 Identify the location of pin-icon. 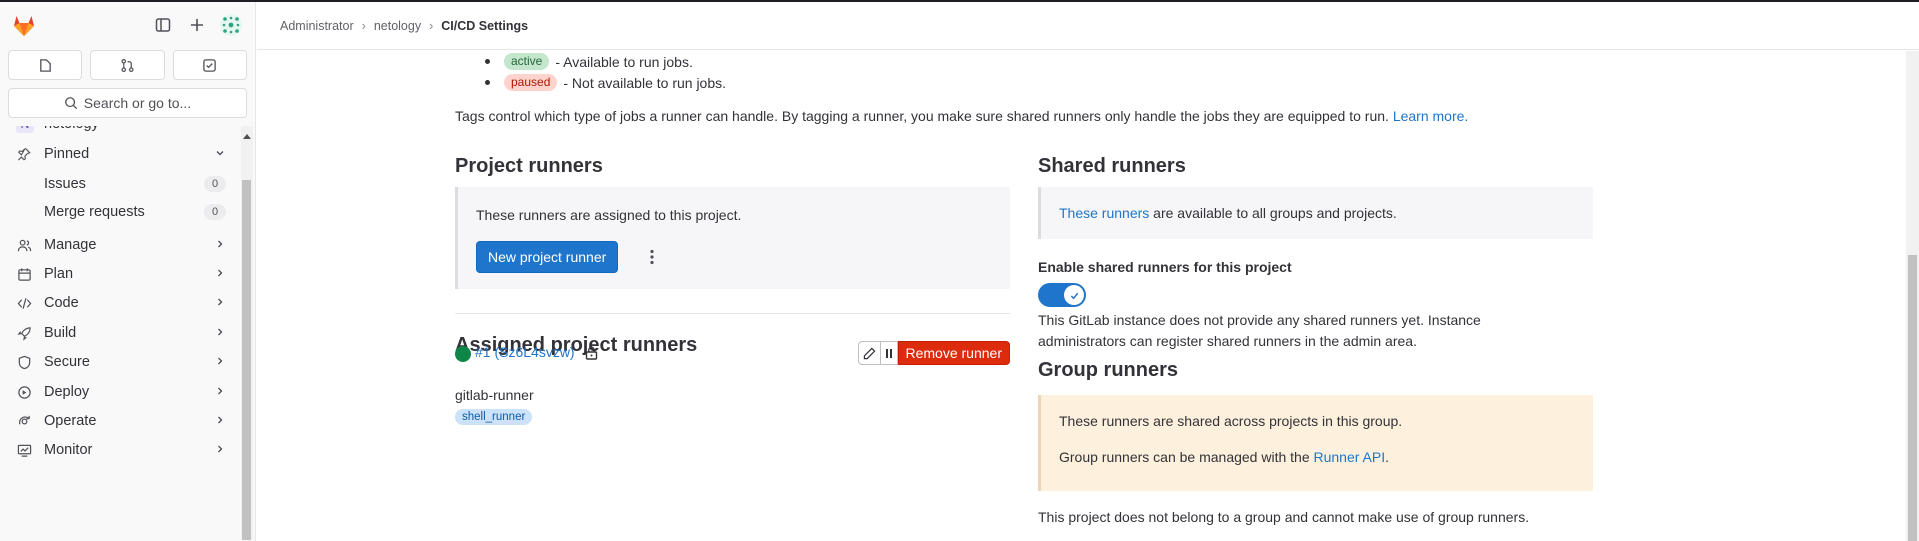
(24, 154).